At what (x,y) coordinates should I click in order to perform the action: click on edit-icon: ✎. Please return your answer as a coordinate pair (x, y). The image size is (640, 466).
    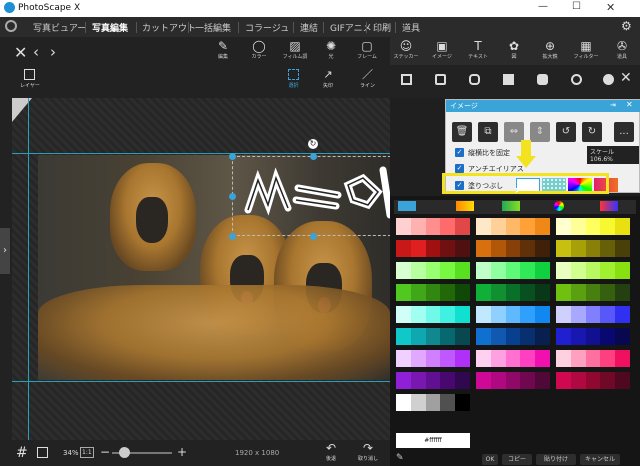
    Looking at the image, I should click on (223, 46).